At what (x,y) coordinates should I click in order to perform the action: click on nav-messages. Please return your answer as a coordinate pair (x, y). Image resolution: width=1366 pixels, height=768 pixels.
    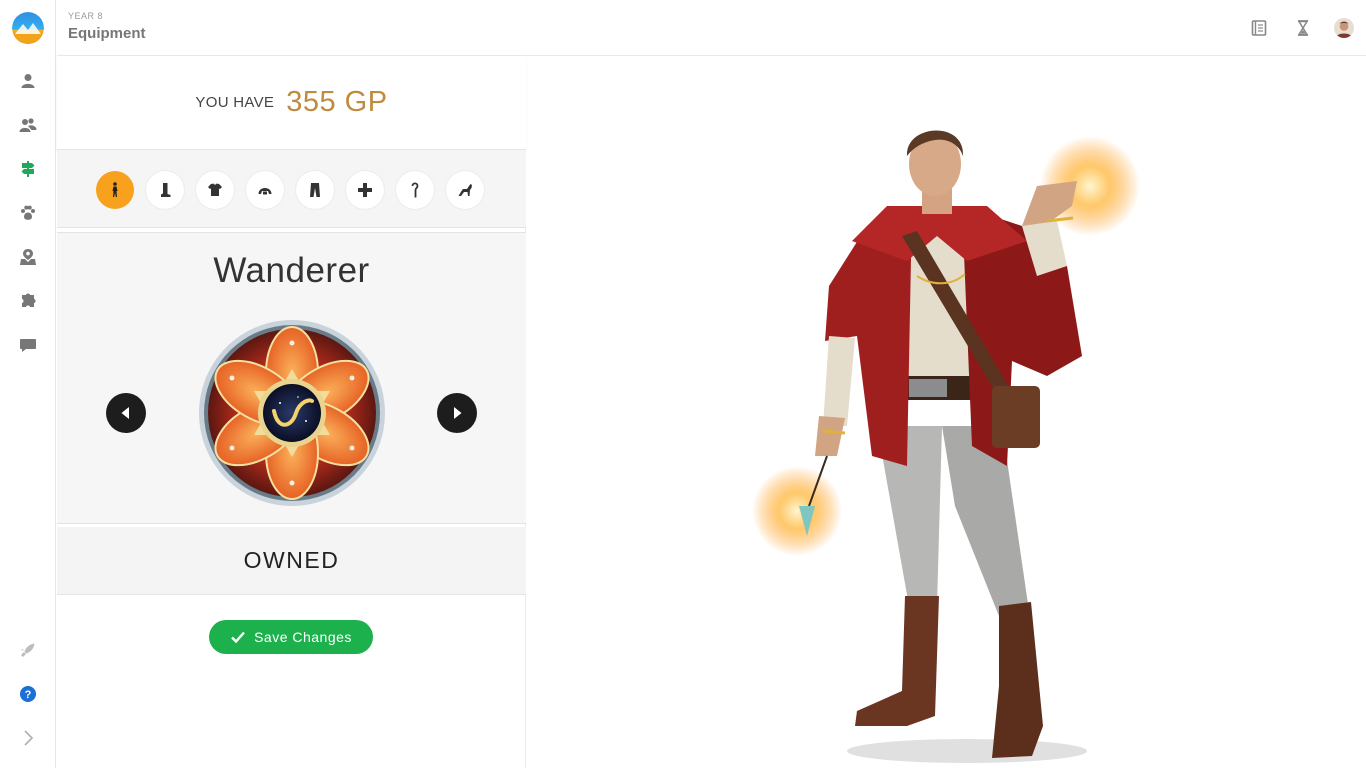
    Looking at the image, I should click on (28, 345).